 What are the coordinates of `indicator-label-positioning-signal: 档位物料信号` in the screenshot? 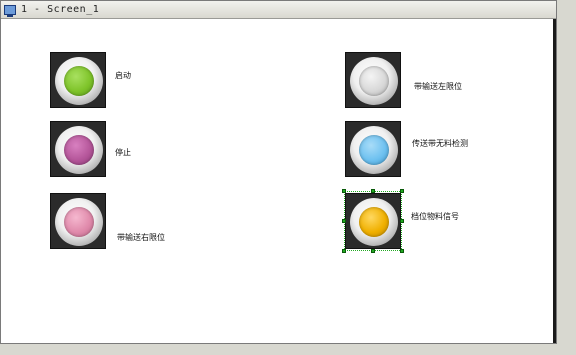 It's located at (435, 216).